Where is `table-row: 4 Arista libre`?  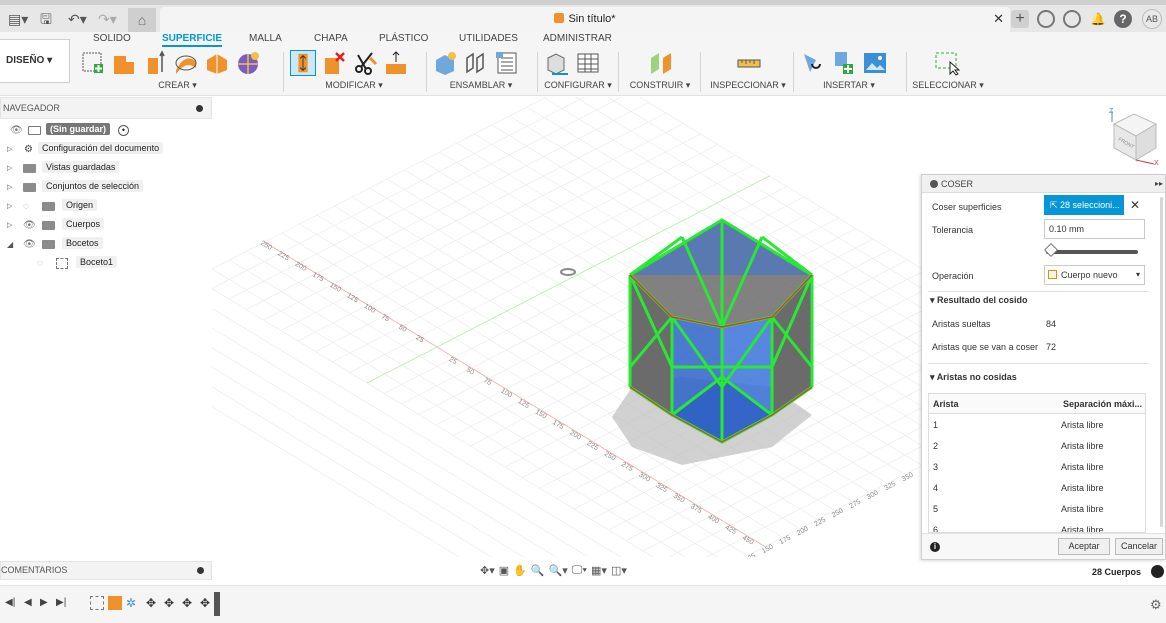 table-row: 4 Arista libre is located at coordinates (1037, 488).